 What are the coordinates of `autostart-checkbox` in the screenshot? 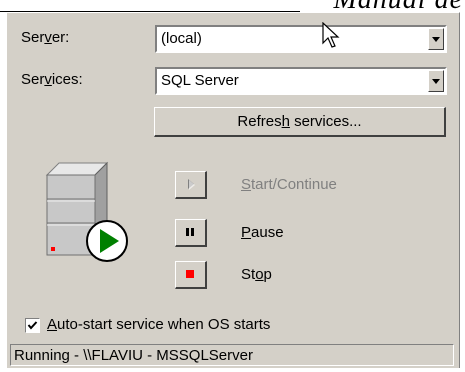 It's located at (32, 325).